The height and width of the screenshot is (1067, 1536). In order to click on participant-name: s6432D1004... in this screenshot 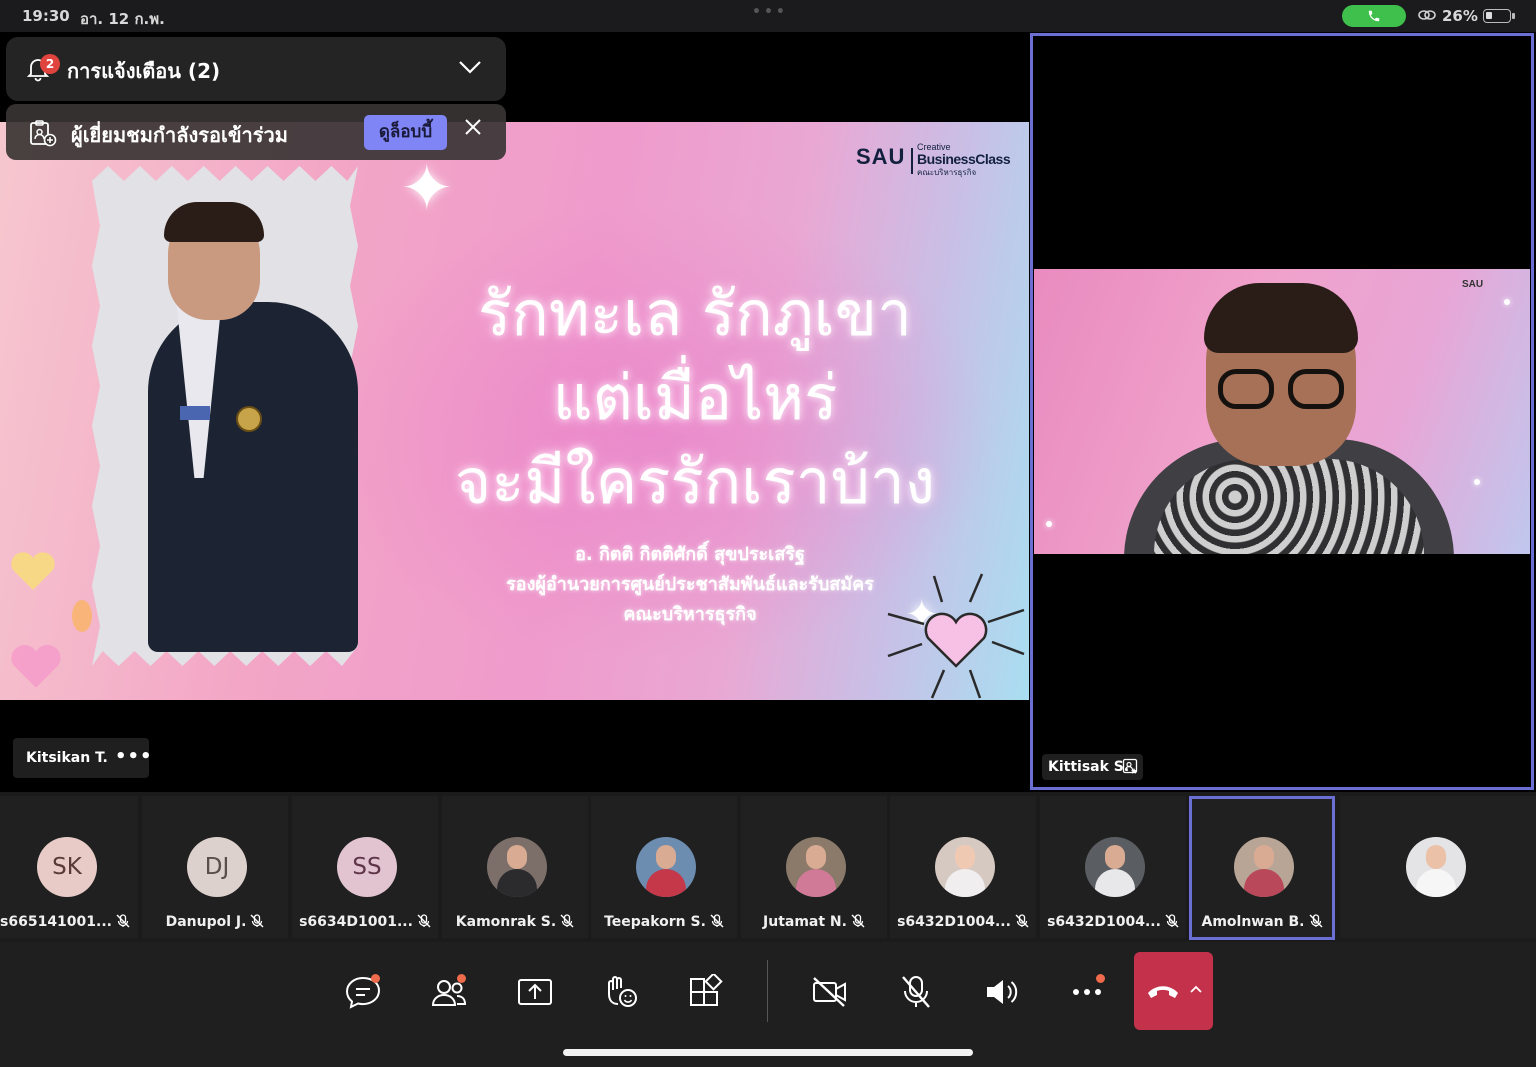, I will do `click(1104, 922)`.